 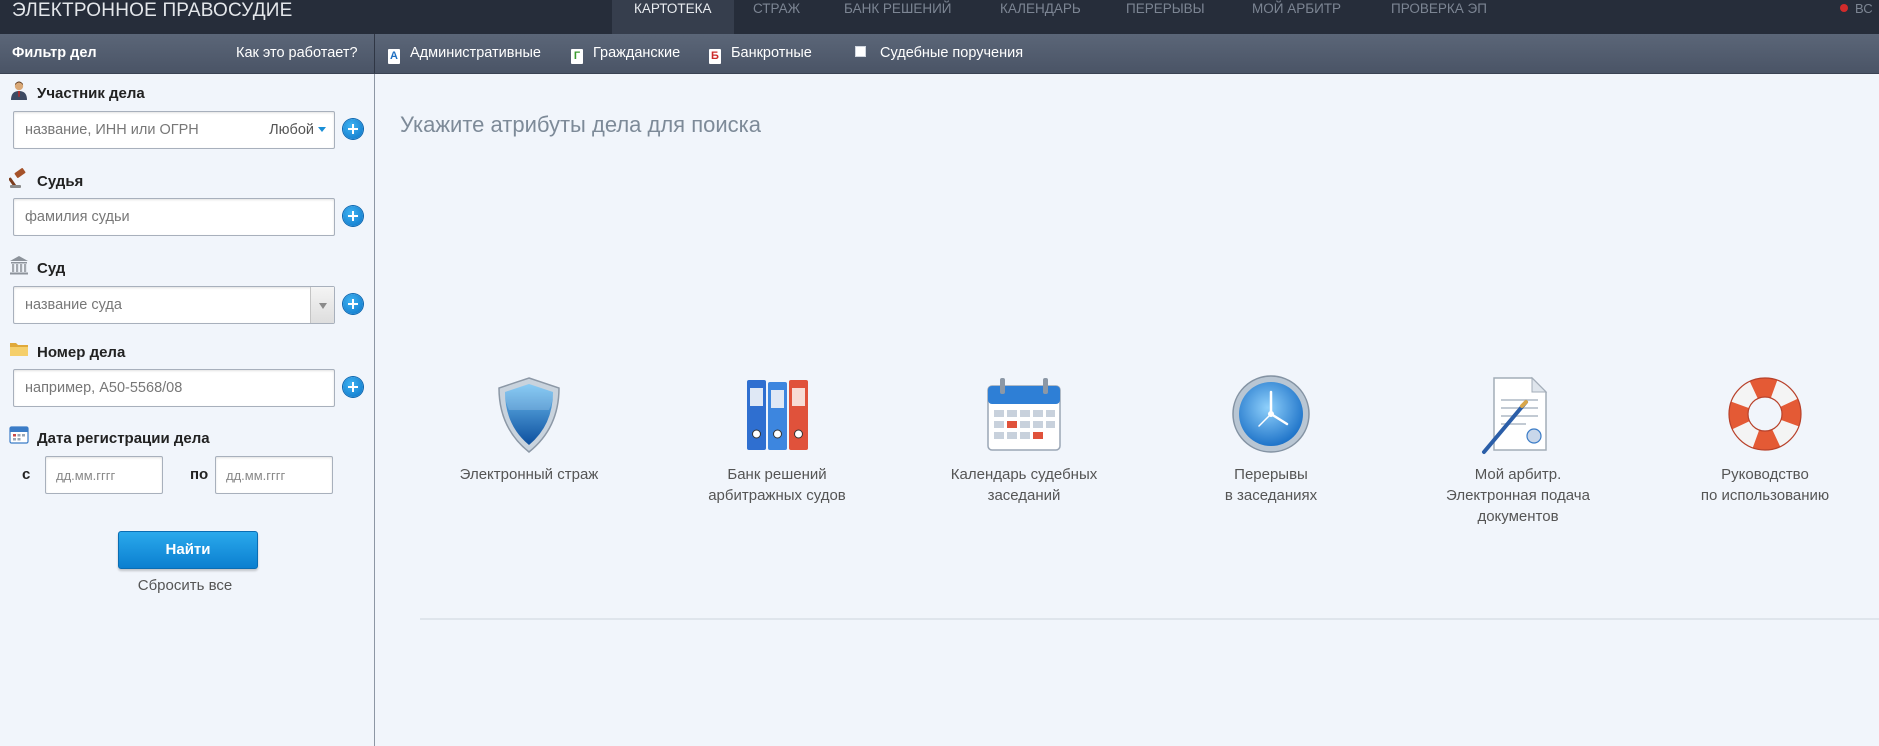 What do you see at coordinates (771, 53) in the screenshot?
I see `filter-bankruptcy-label: Банкротные` at bounding box center [771, 53].